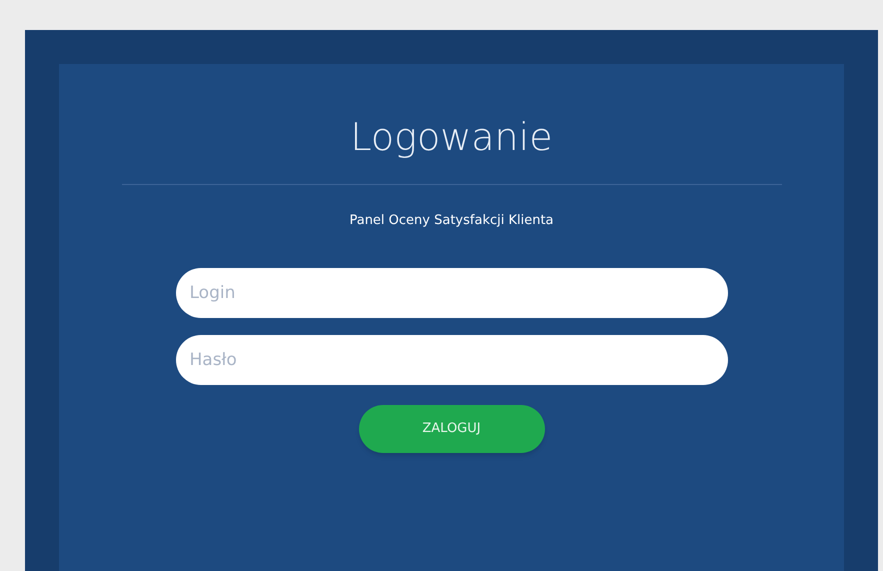 The height and width of the screenshot is (571, 883). I want to click on login-button: ZALOGUJ, so click(451, 429).